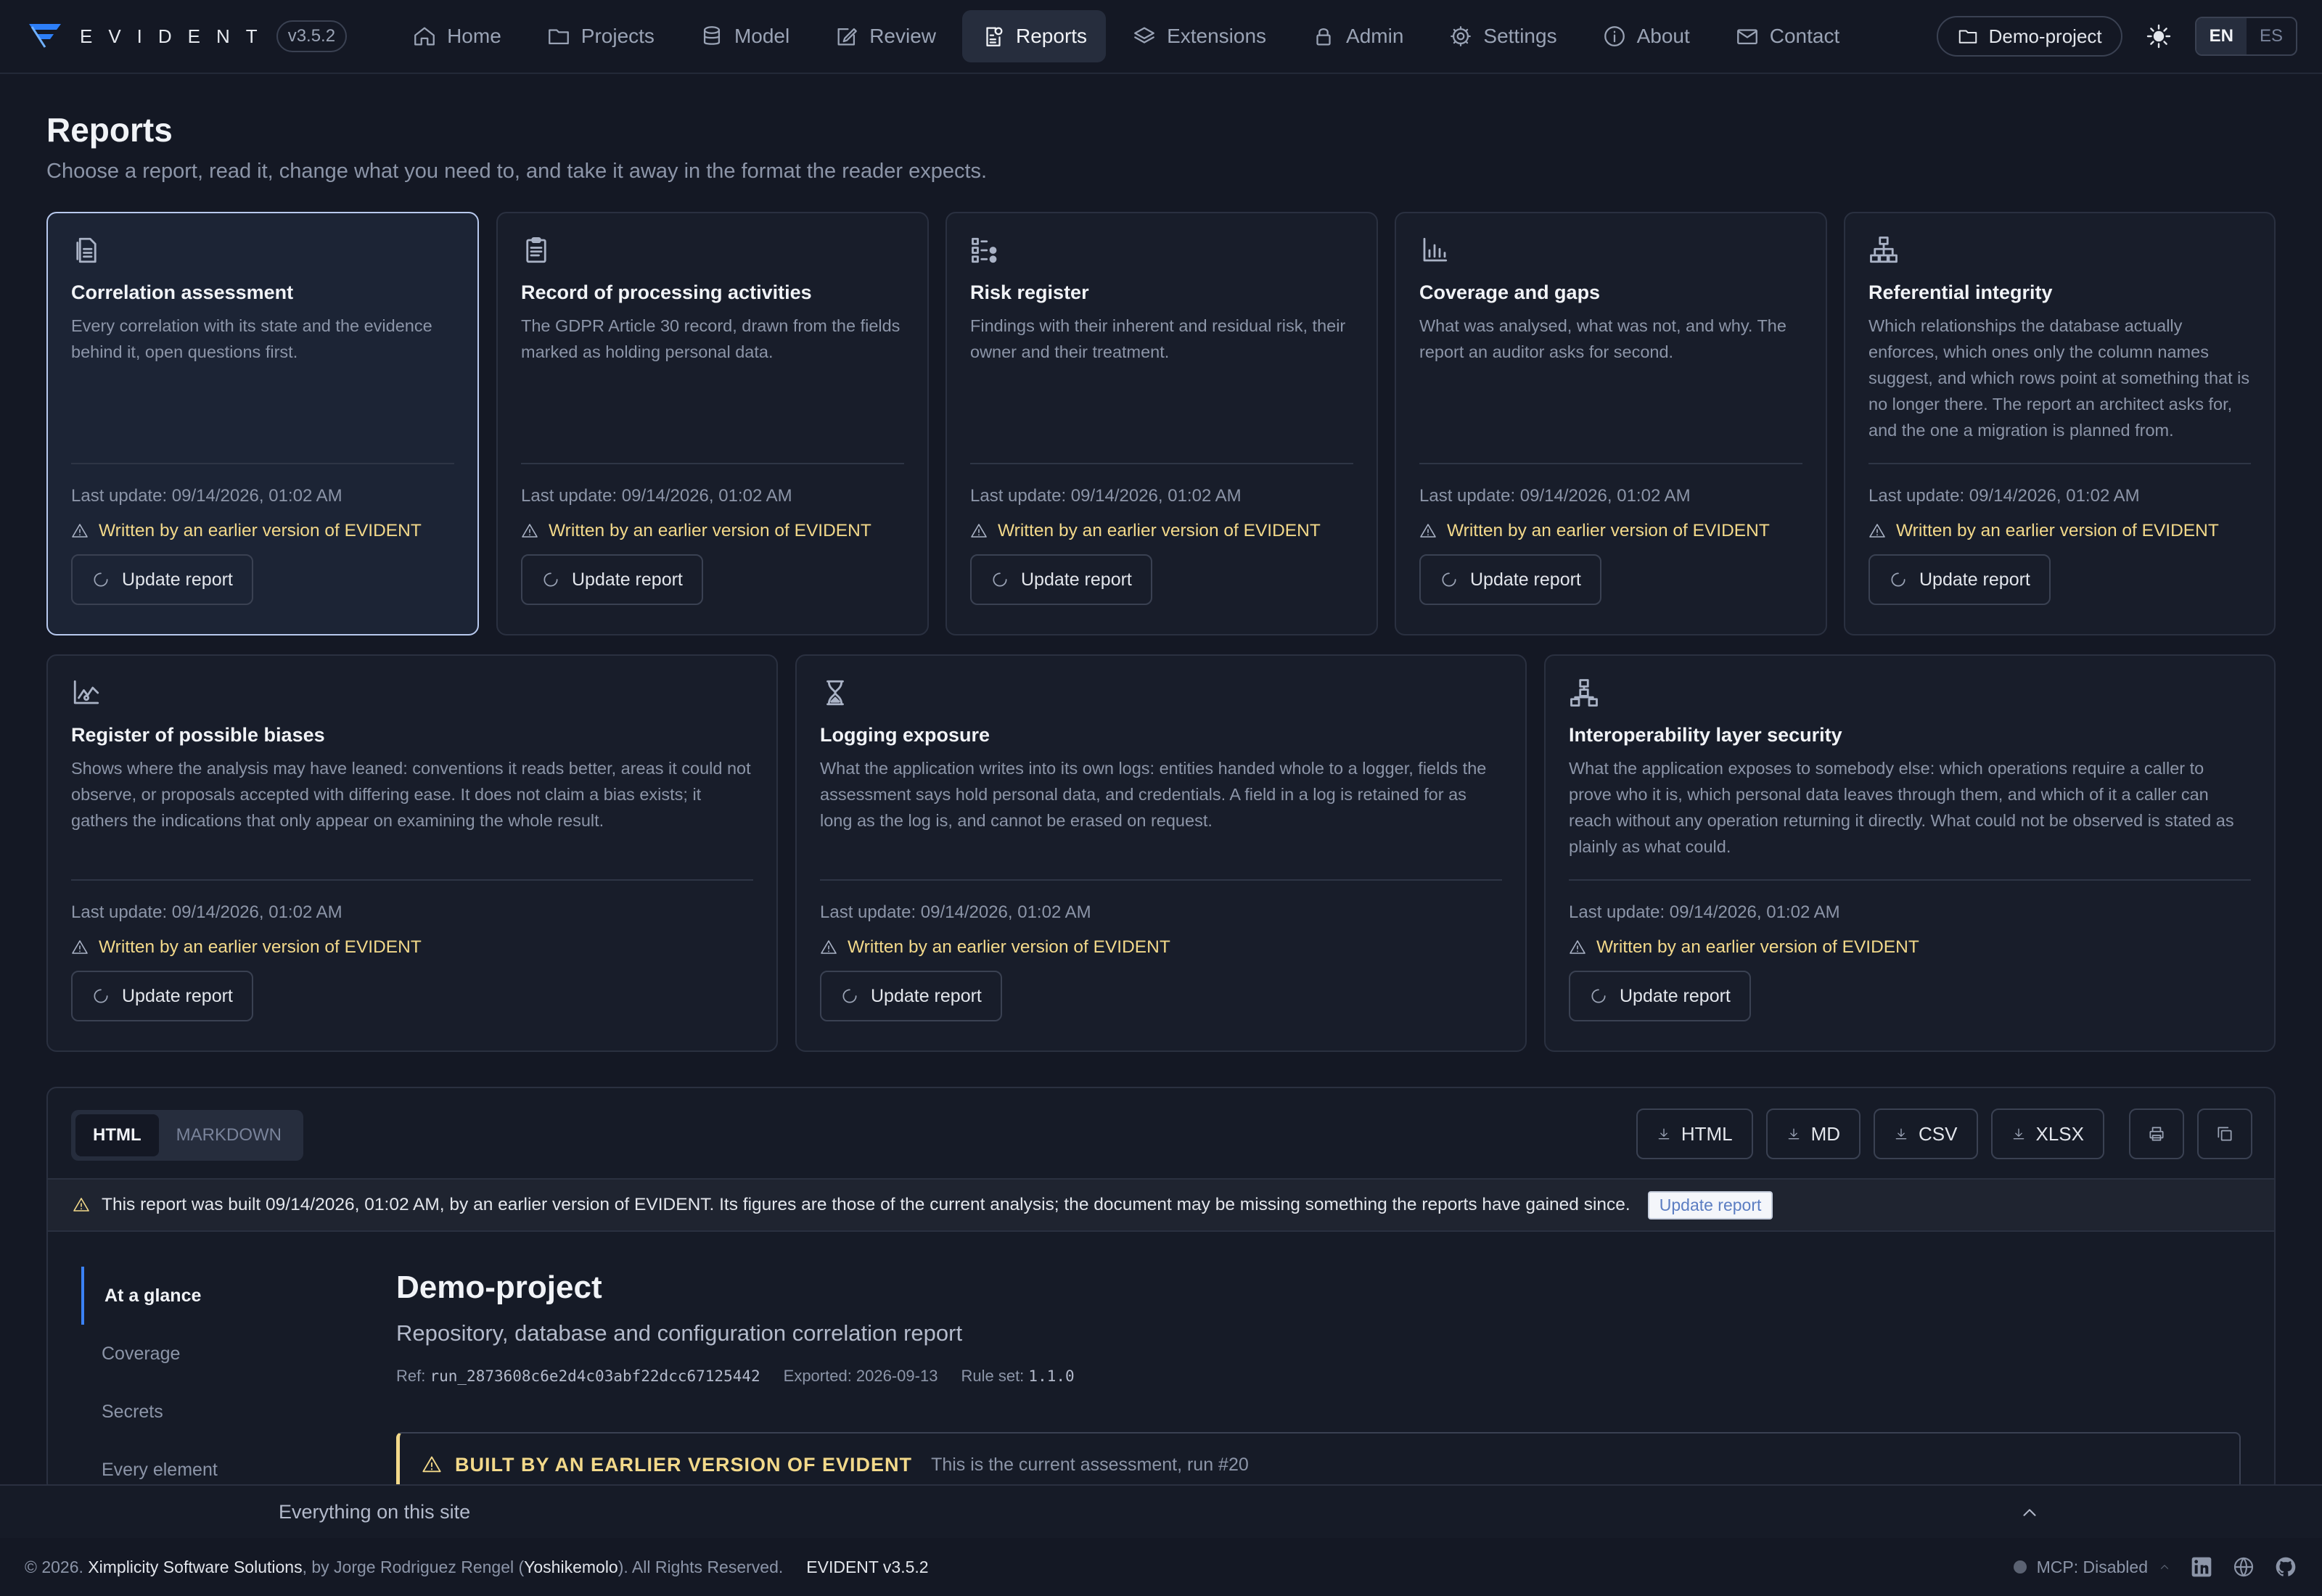 The height and width of the screenshot is (1596, 2322). What do you see at coordinates (1161, 1511) in the screenshot?
I see `site-map-drawer: Everything on this site` at bounding box center [1161, 1511].